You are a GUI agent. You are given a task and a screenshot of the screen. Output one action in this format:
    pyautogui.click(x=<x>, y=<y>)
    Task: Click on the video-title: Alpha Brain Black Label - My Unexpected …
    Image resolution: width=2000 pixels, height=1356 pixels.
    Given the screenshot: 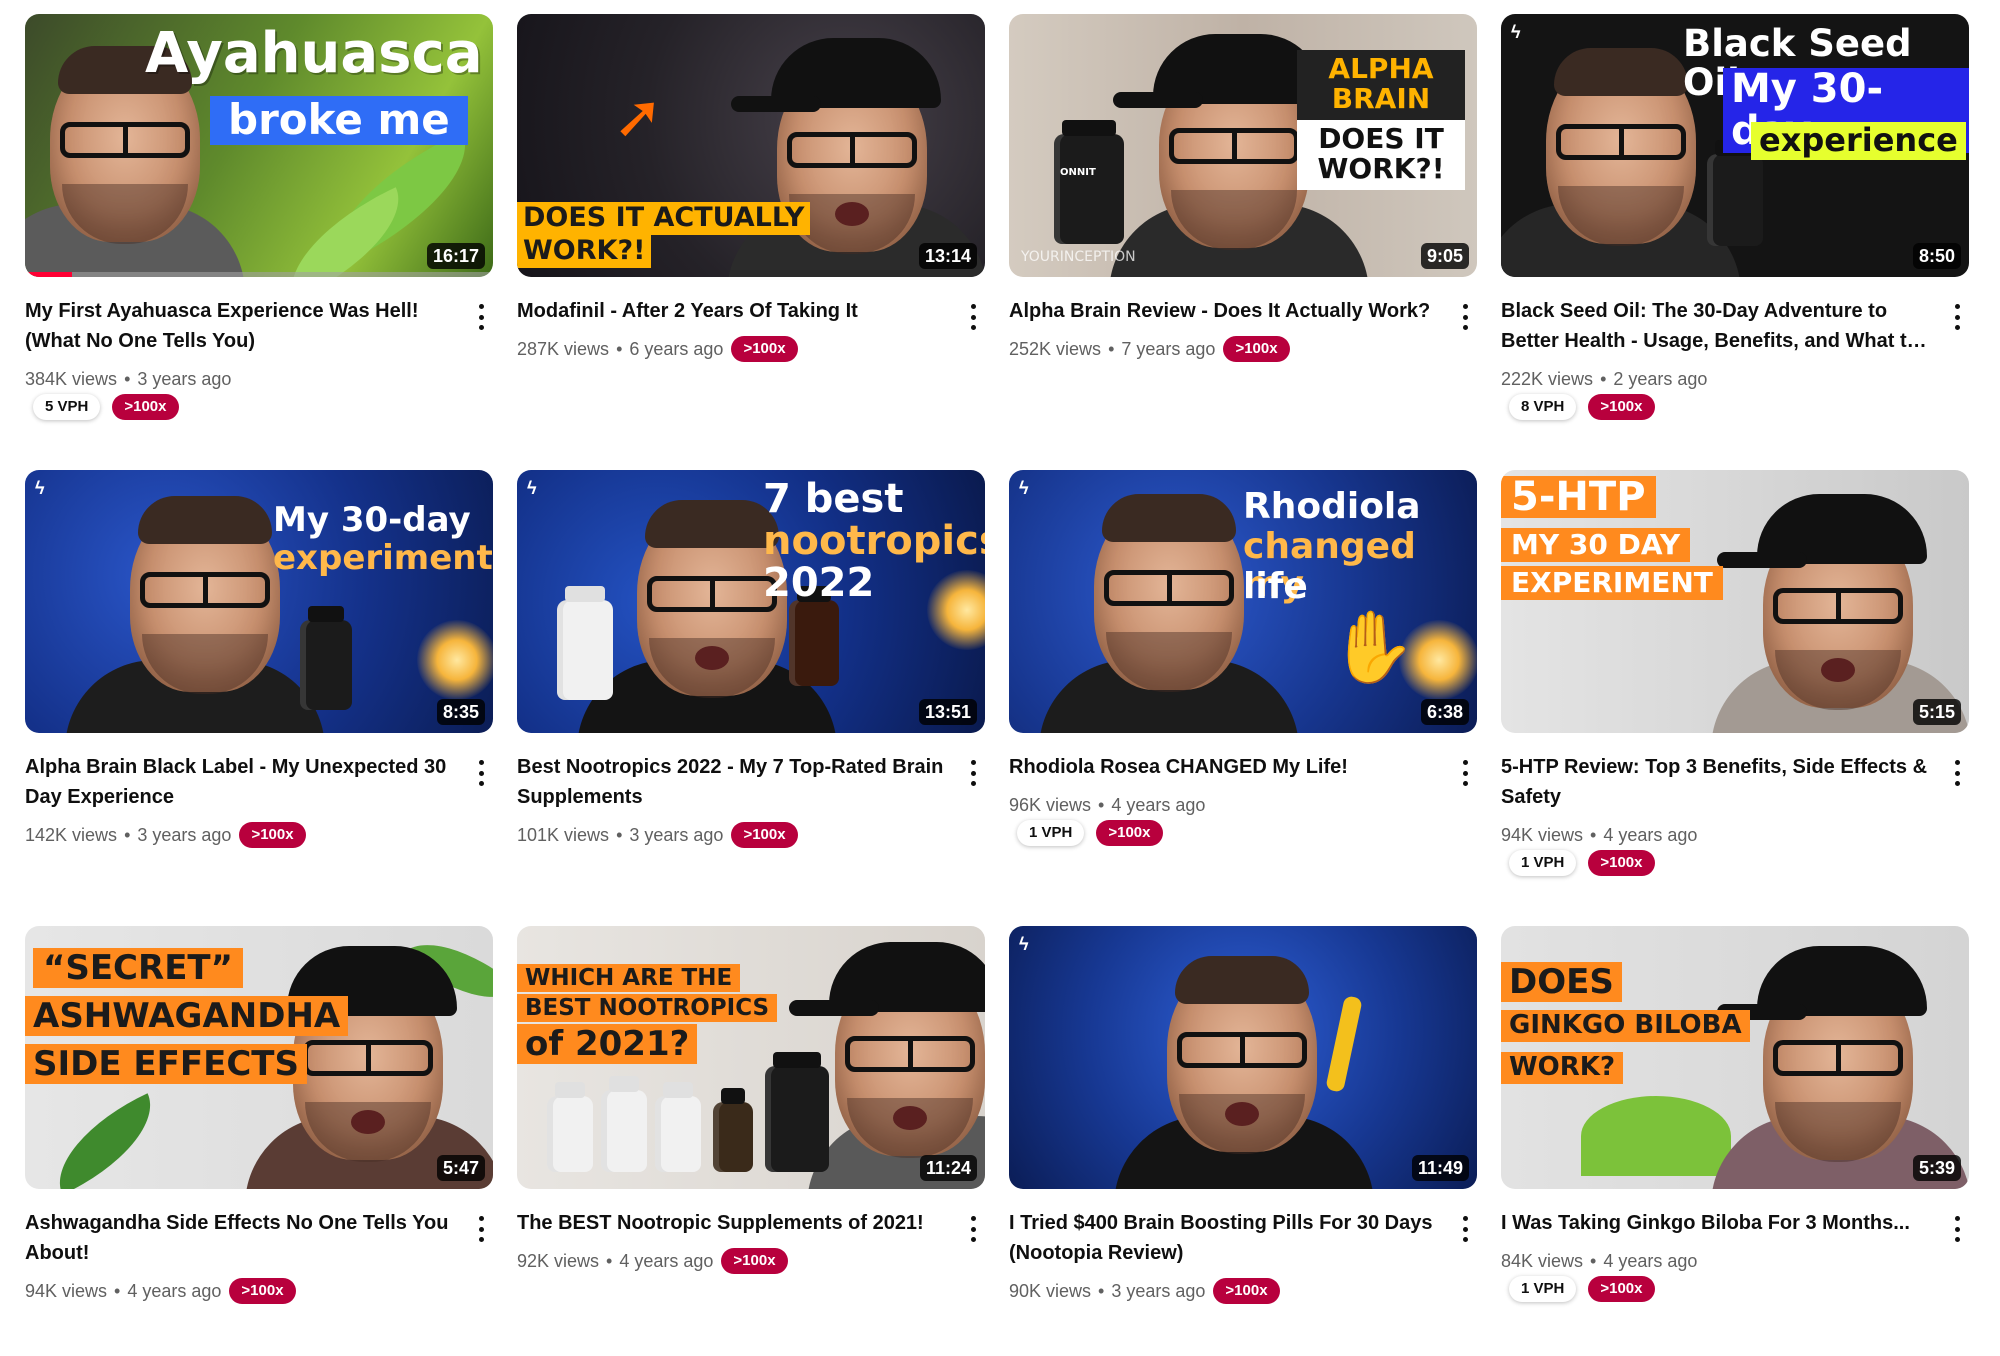 What is the action you would take?
    pyautogui.click(x=241, y=782)
    